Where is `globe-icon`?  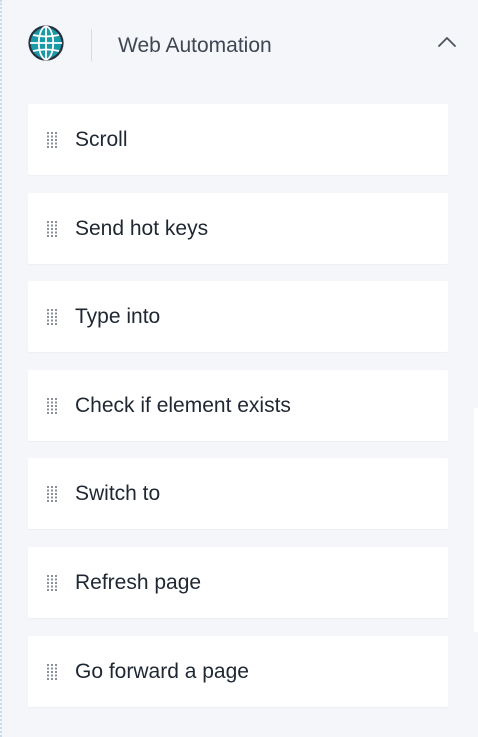 globe-icon is located at coordinates (46, 43).